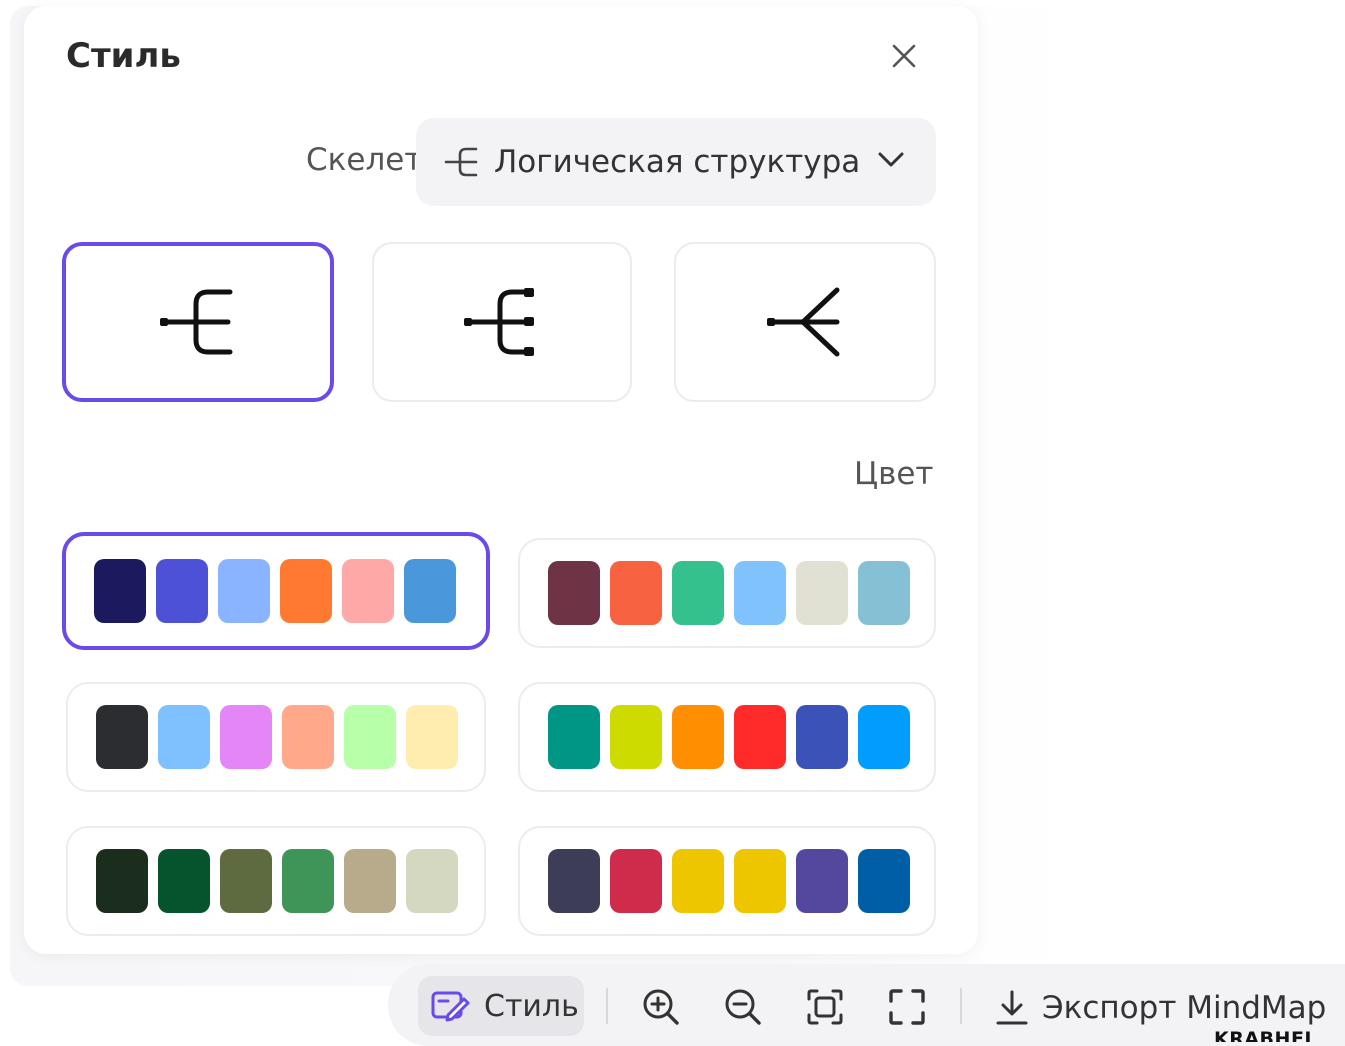 The image size is (1345, 1046). I want to click on fullscreen-button, so click(907, 1007).